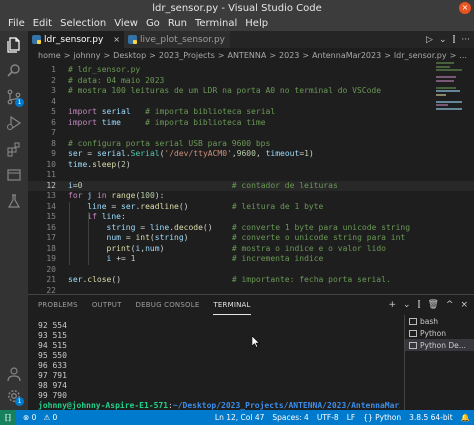 Image resolution: width=474 pixels, height=425 pixels. Describe the element at coordinates (107, 305) in the screenshot. I see `tab-output: OUTPUT` at that location.